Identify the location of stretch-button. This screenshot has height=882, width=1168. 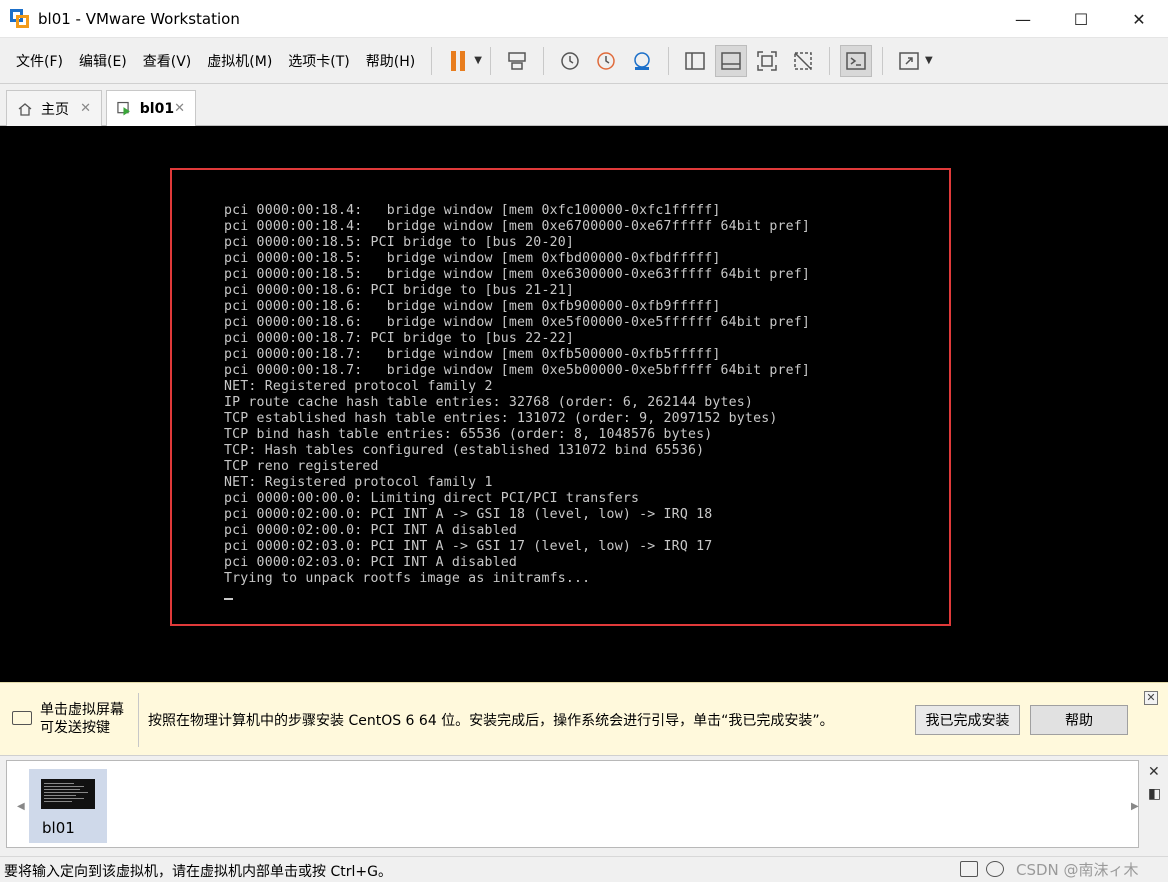
(909, 61).